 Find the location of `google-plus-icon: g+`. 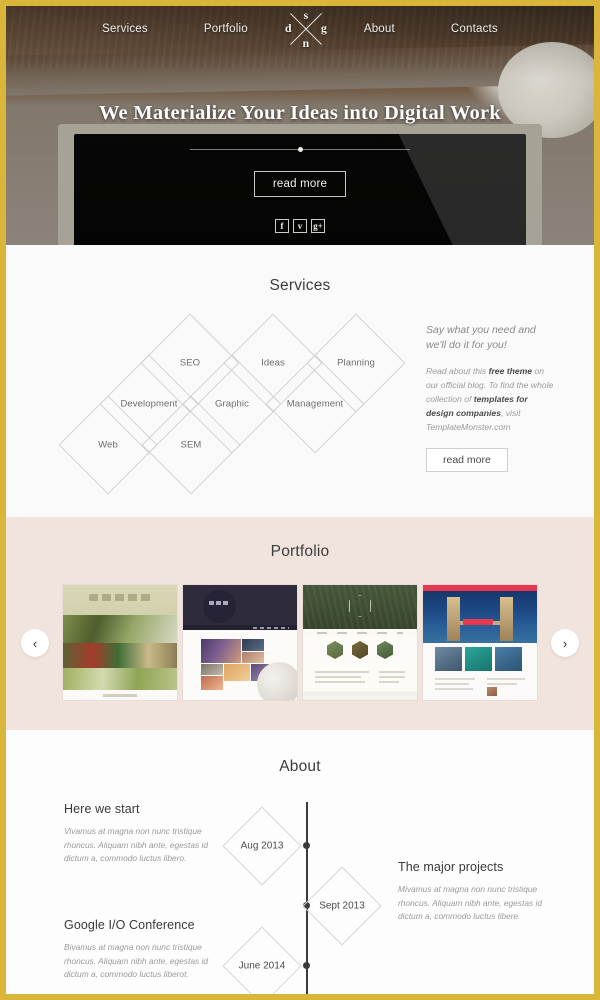

google-plus-icon: g+ is located at coordinates (318, 226).